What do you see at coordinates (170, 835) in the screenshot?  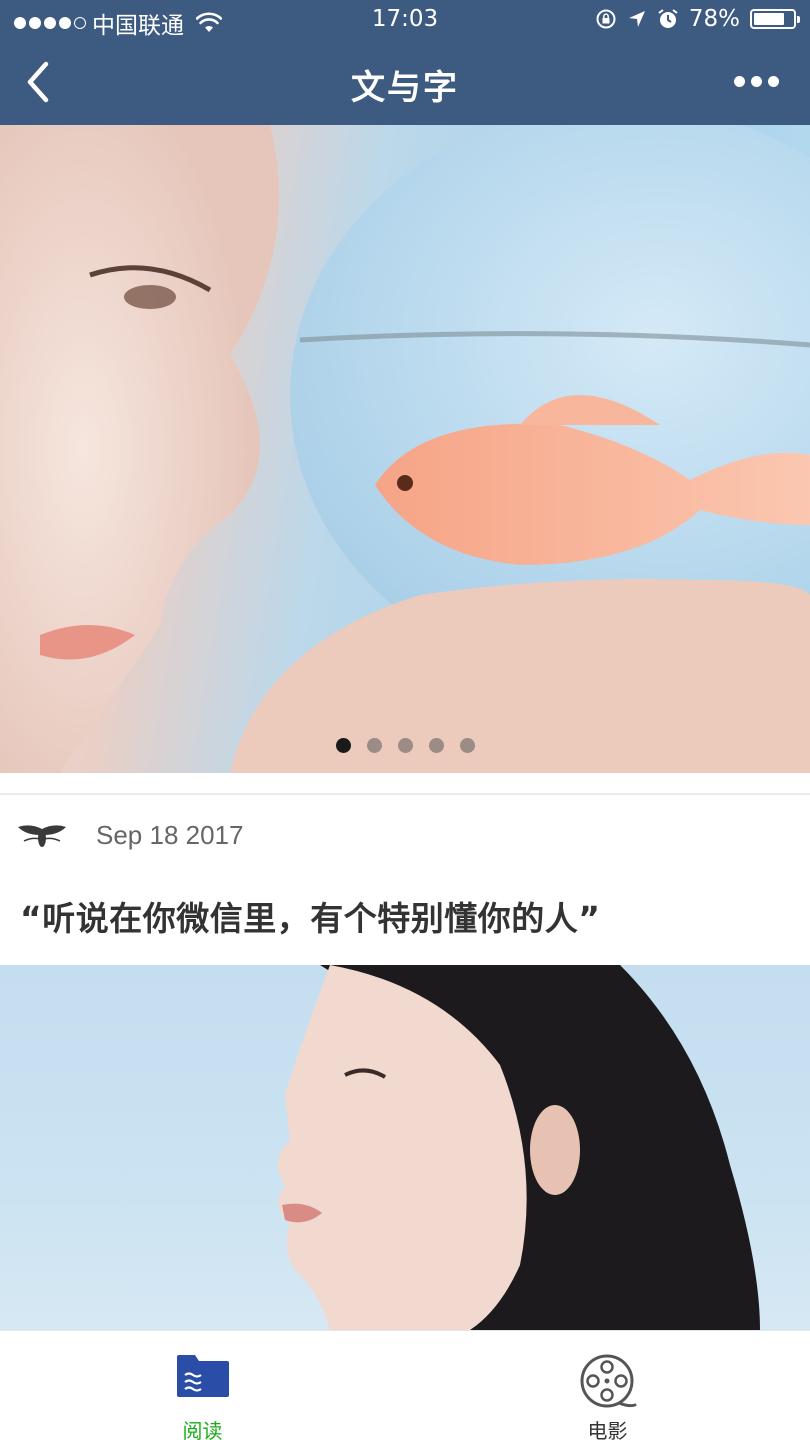 I see `post-date: Sep 18 2017` at bounding box center [170, 835].